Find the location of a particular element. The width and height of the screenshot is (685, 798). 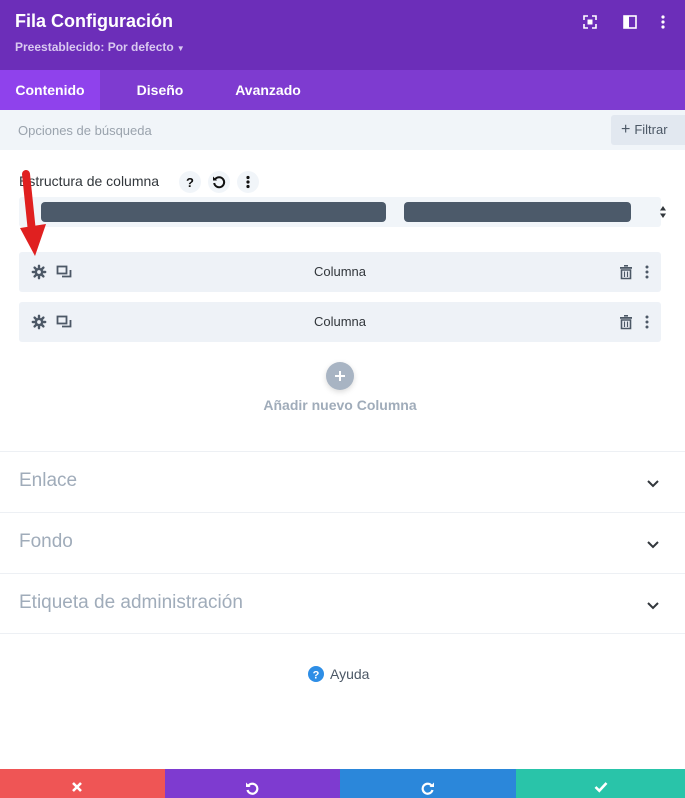

expand-icon is located at coordinates (590, 22).